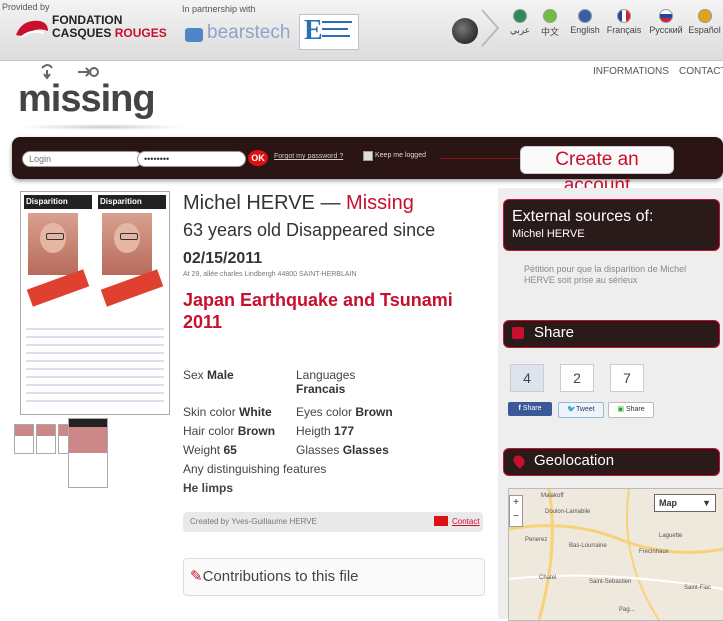 This screenshot has height=621, width=723. I want to click on lang-label: عربي, so click(520, 30).